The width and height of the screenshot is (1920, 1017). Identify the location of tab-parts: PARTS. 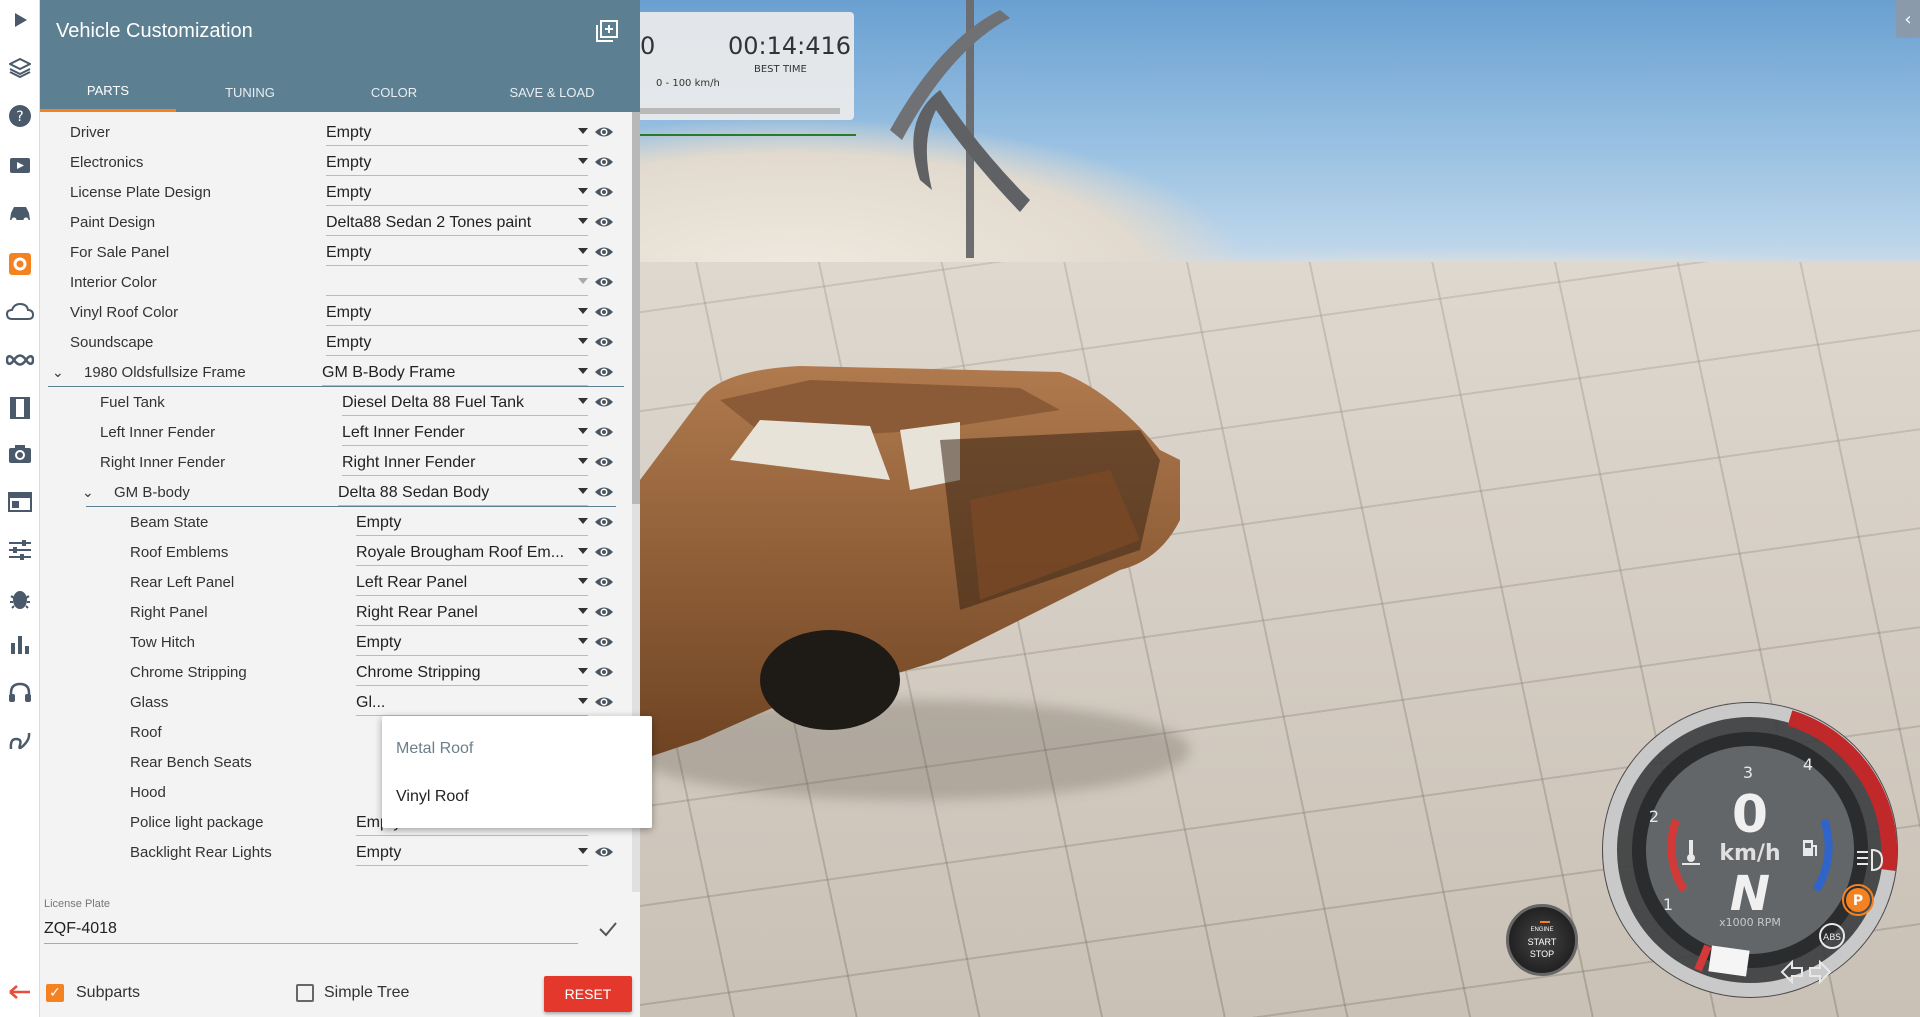
(108, 92).